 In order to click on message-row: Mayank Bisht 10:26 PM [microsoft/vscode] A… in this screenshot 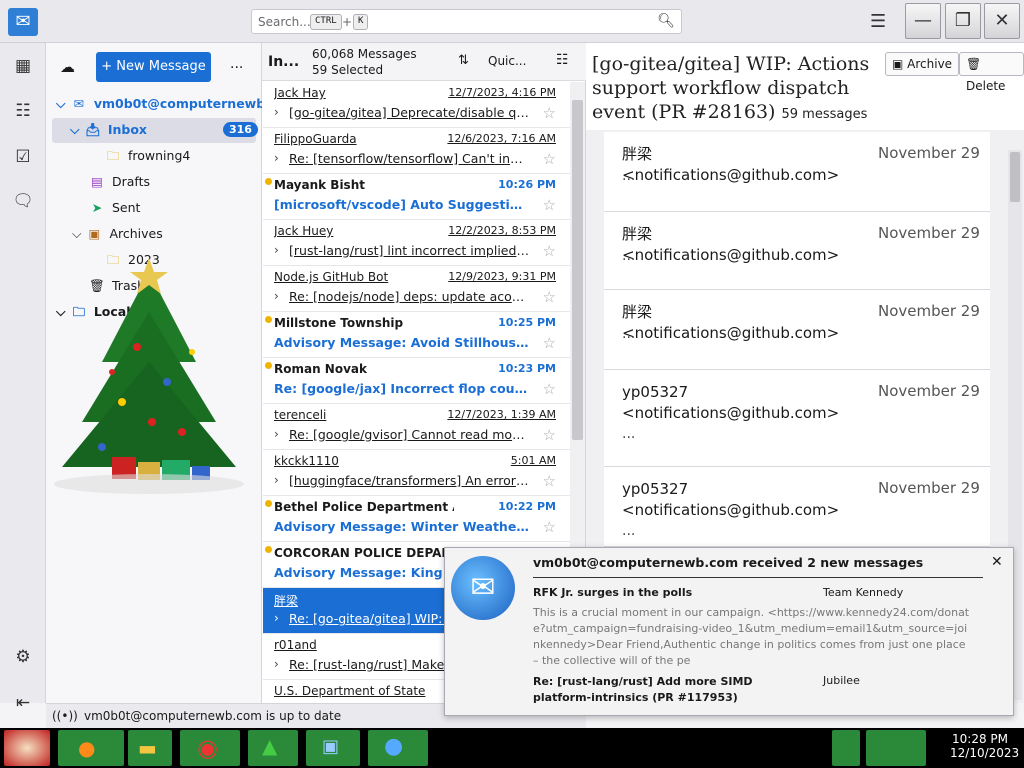, I will do `click(416, 197)`.